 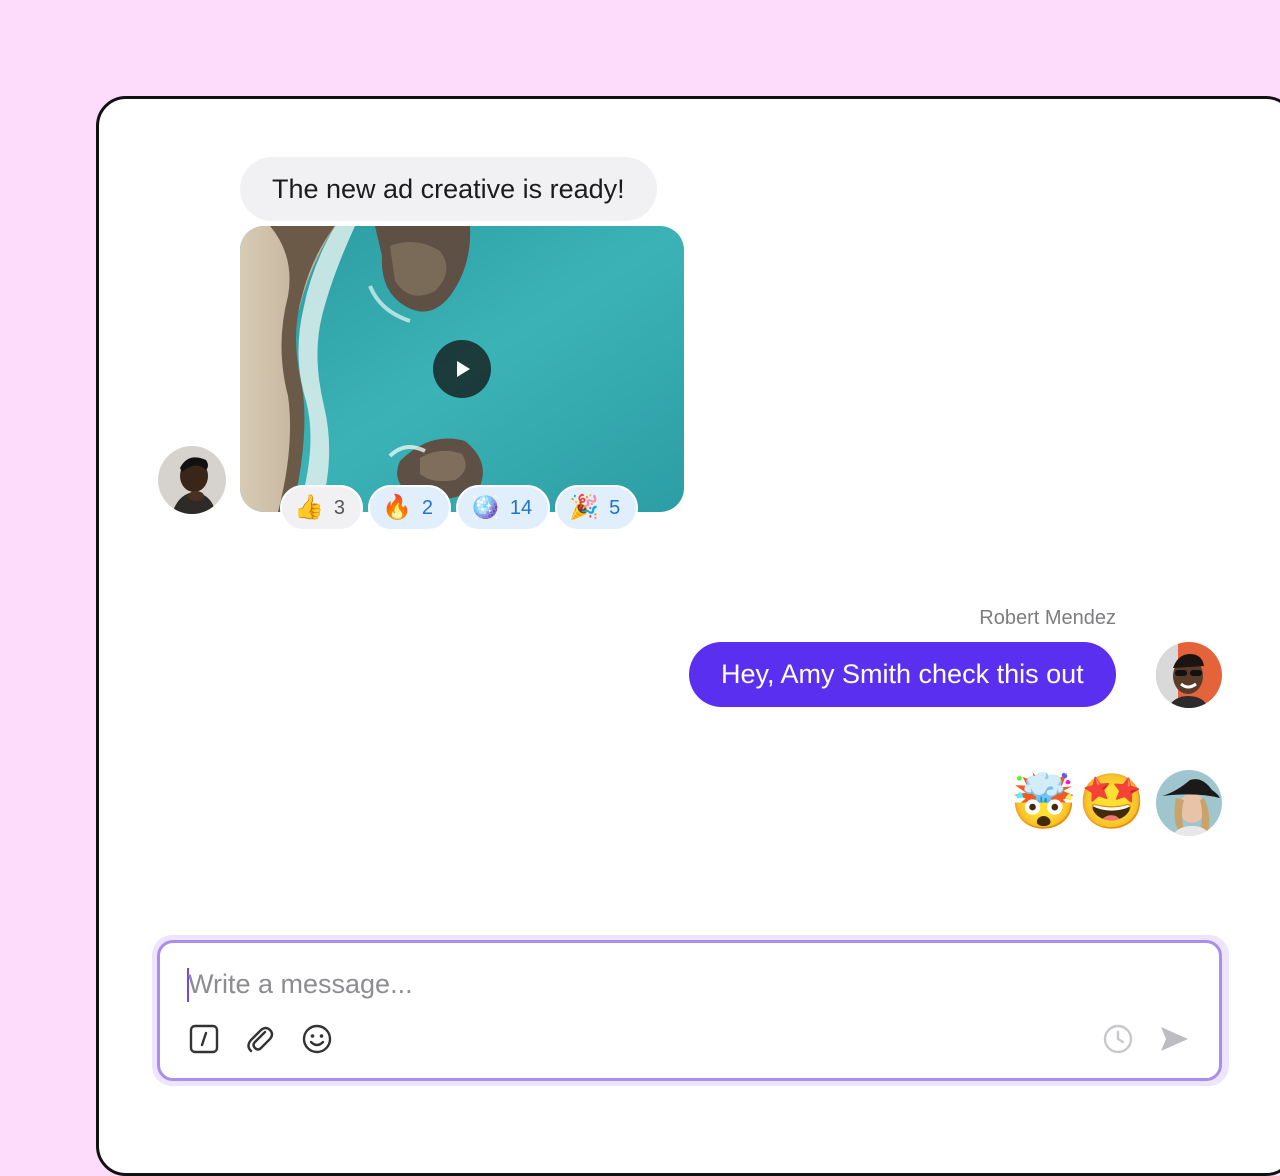 I want to click on reaction-count: 14, so click(x=521, y=507).